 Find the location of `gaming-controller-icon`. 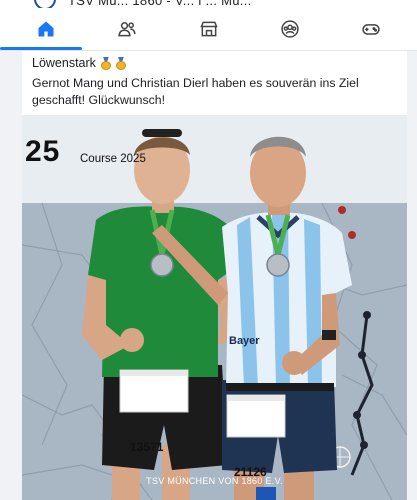

gaming-controller-icon is located at coordinates (371, 29).